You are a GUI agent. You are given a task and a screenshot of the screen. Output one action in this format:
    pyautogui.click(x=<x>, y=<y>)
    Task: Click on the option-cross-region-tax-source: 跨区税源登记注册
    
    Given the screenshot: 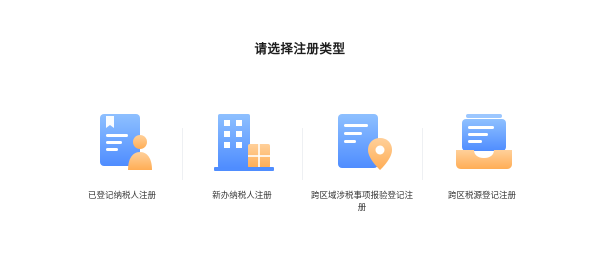 What is the action you would take?
    pyautogui.click(x=482, y=170)
    